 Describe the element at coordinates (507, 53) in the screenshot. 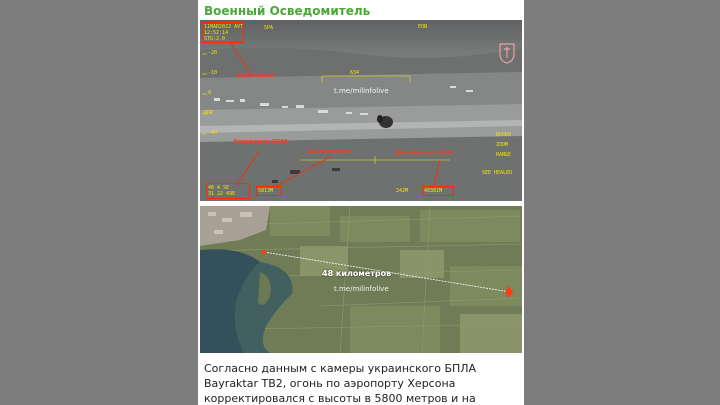

I see `channel-shield-logo-icon` at that location.